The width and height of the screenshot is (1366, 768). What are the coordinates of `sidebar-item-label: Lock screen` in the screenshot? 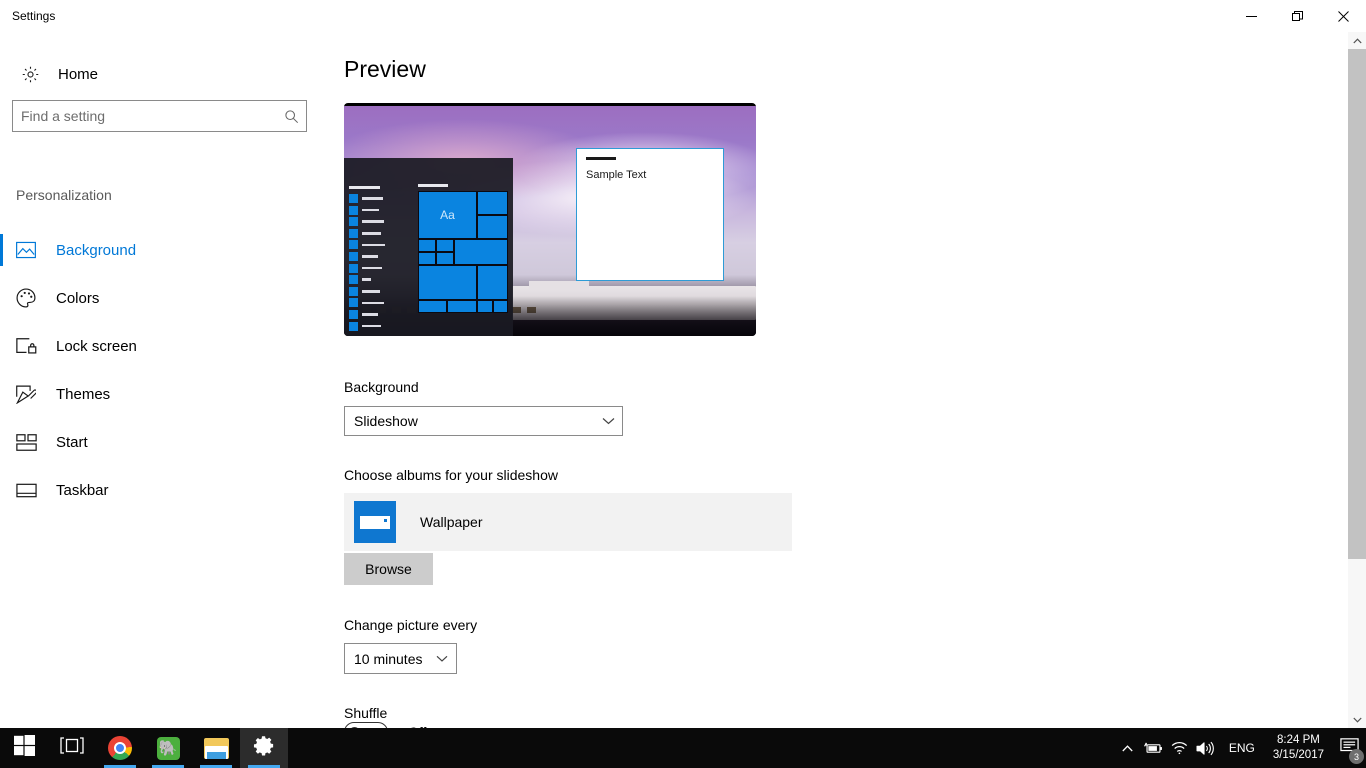 It's located at (96, 346).